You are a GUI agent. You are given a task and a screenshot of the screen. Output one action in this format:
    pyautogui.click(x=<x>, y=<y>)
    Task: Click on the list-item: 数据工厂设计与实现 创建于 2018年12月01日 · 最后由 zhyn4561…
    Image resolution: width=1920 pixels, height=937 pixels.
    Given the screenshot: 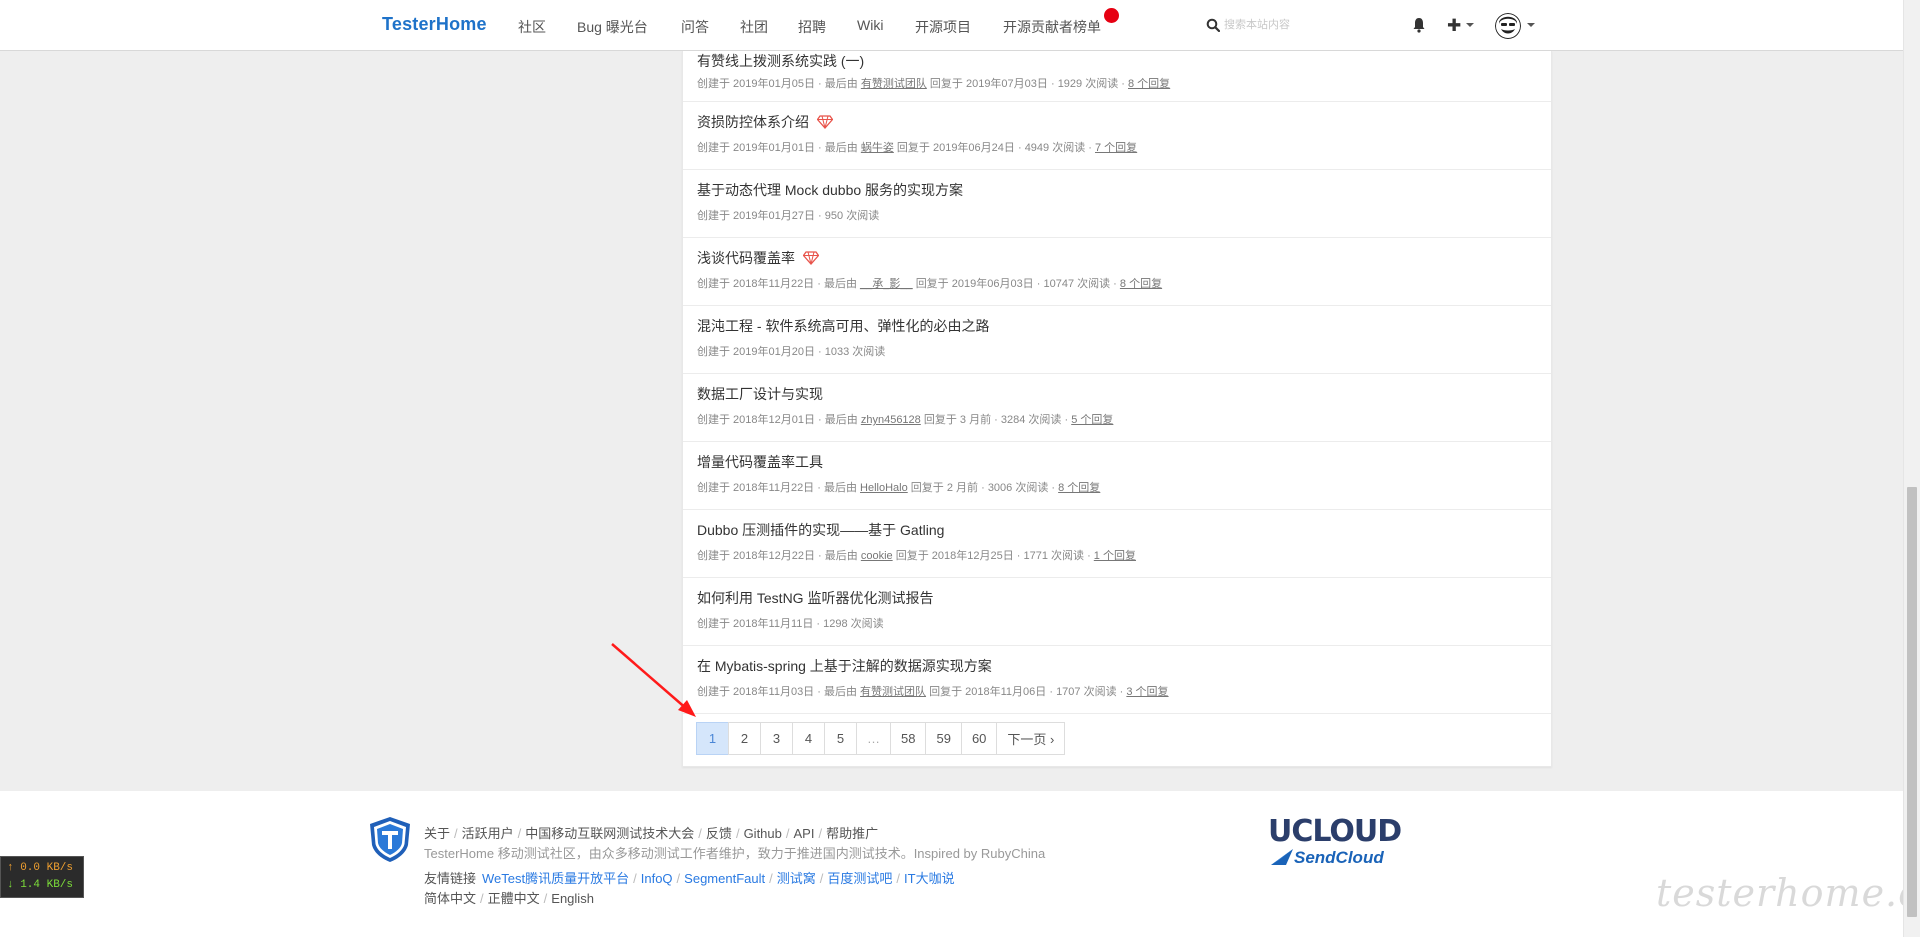 What is the action you would take?
    pyautogui.click(x=1117, y=408)
    